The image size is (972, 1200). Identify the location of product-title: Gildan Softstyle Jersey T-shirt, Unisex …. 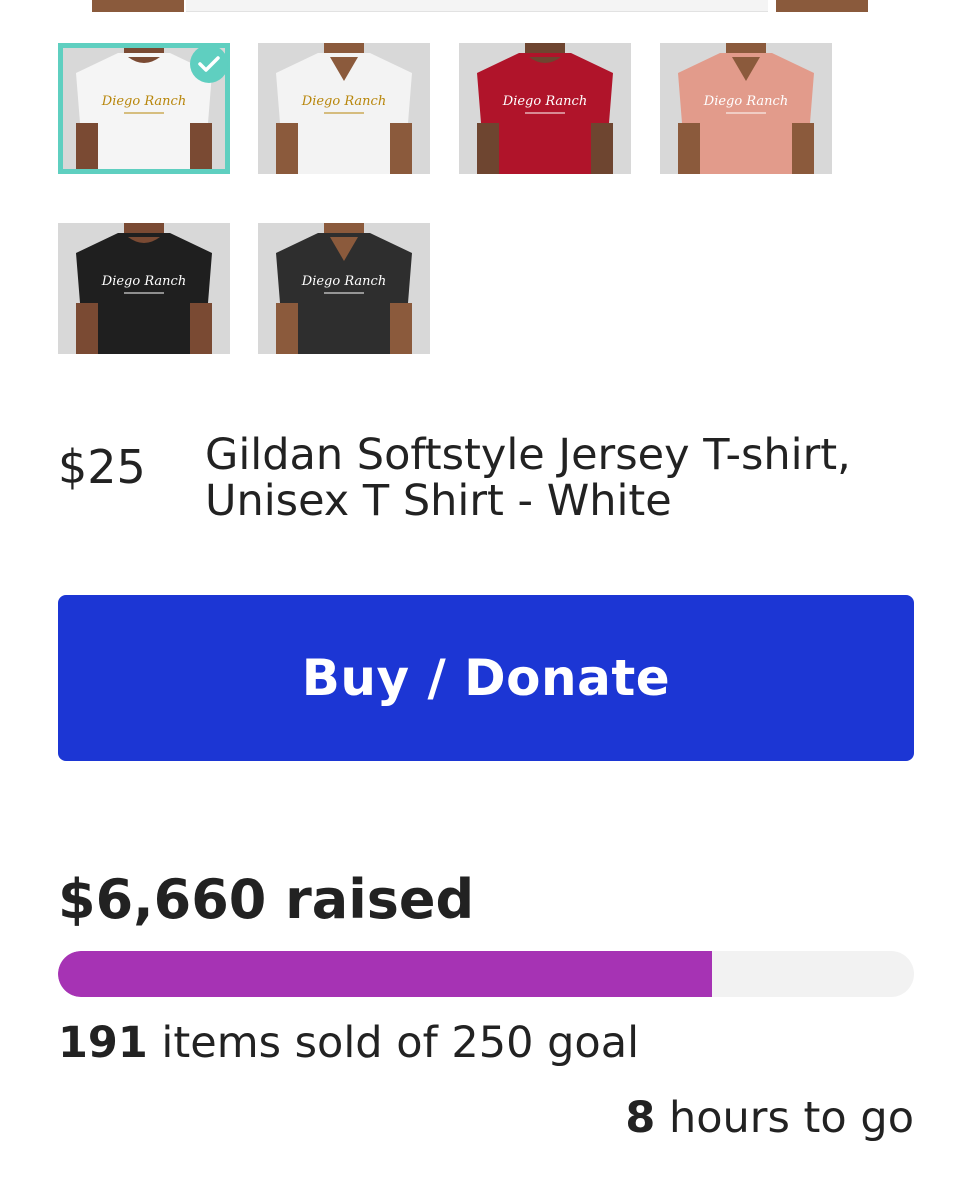
(528, 478).